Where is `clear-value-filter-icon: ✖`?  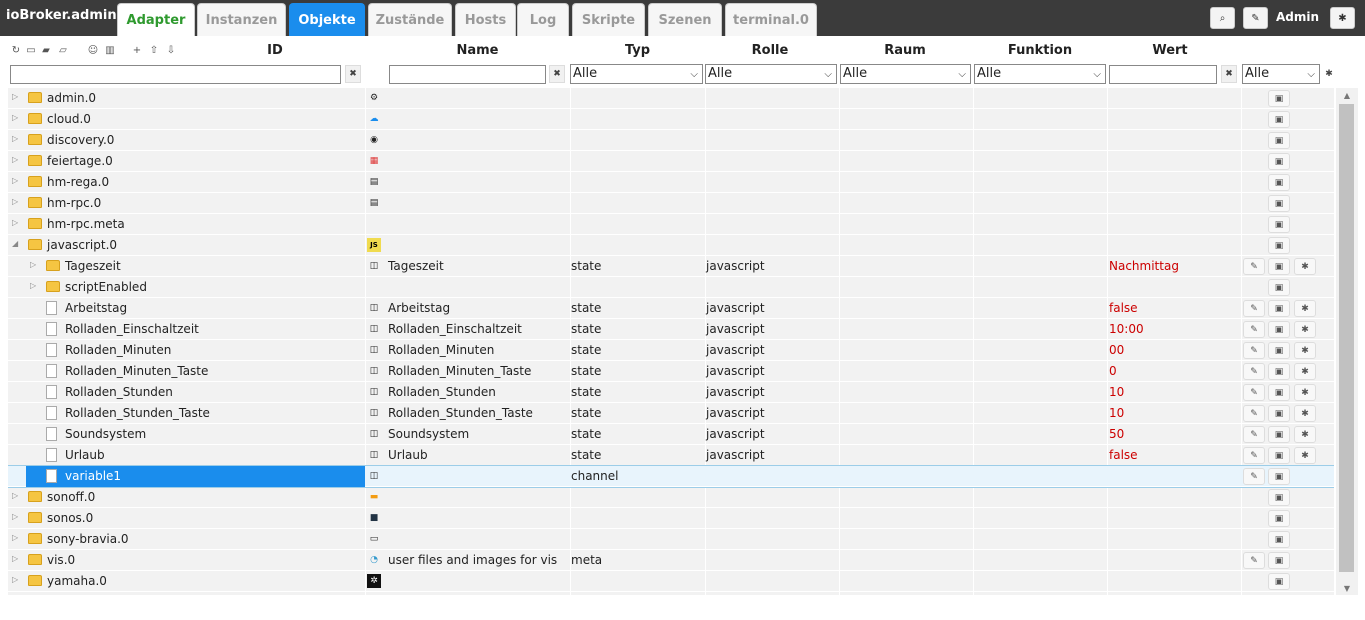
clear-value-filter-icon: ✖ is located at coordinates (1229, 74).